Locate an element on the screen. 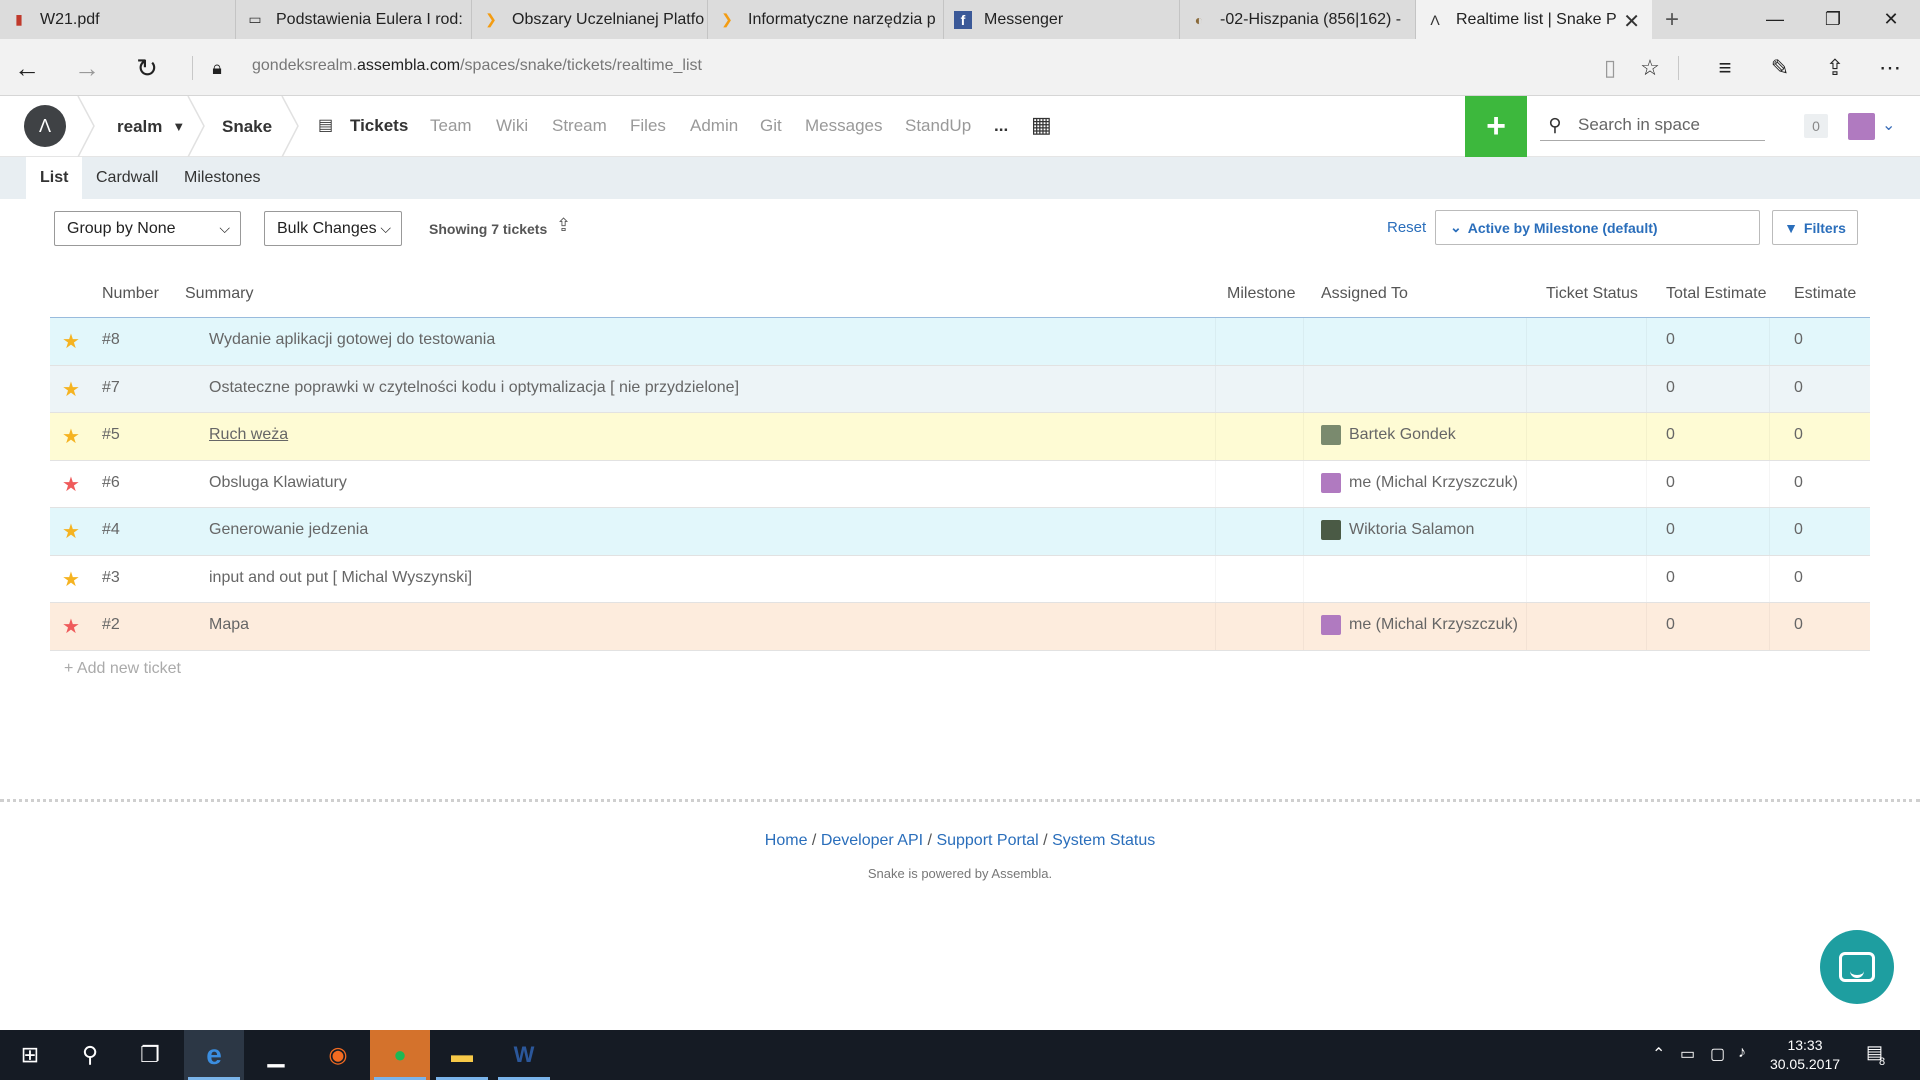 Image resolution: width=1920 pixels, height=1080 pixels. nav-stream: Stream is located at coordinates (579, 126).